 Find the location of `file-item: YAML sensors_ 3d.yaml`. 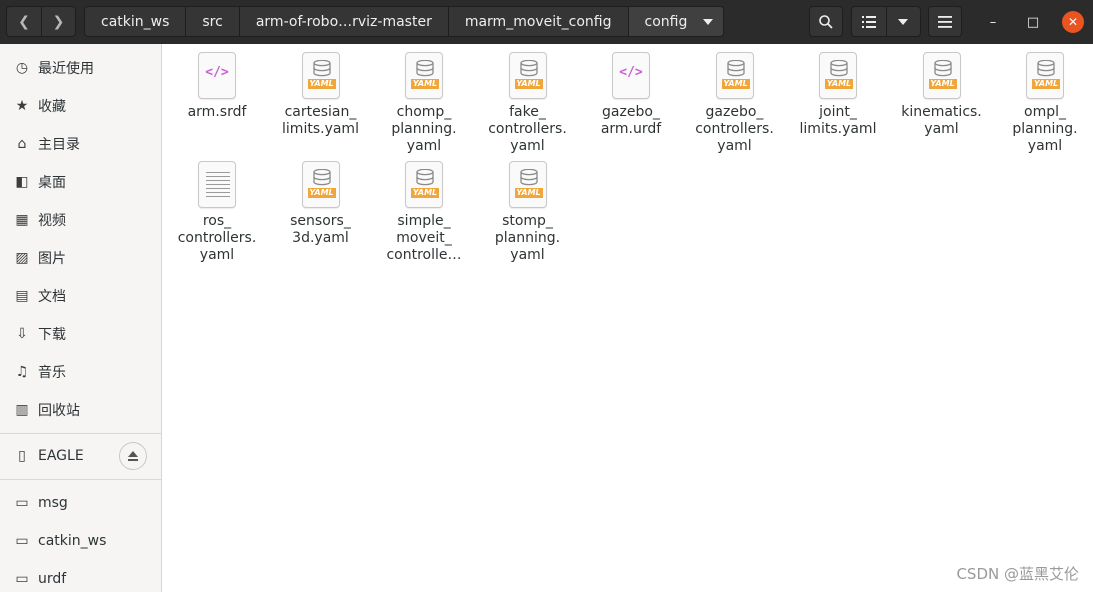

file-item: YAML sensors_ 3d.yaml is located at coordinates (321, 204).